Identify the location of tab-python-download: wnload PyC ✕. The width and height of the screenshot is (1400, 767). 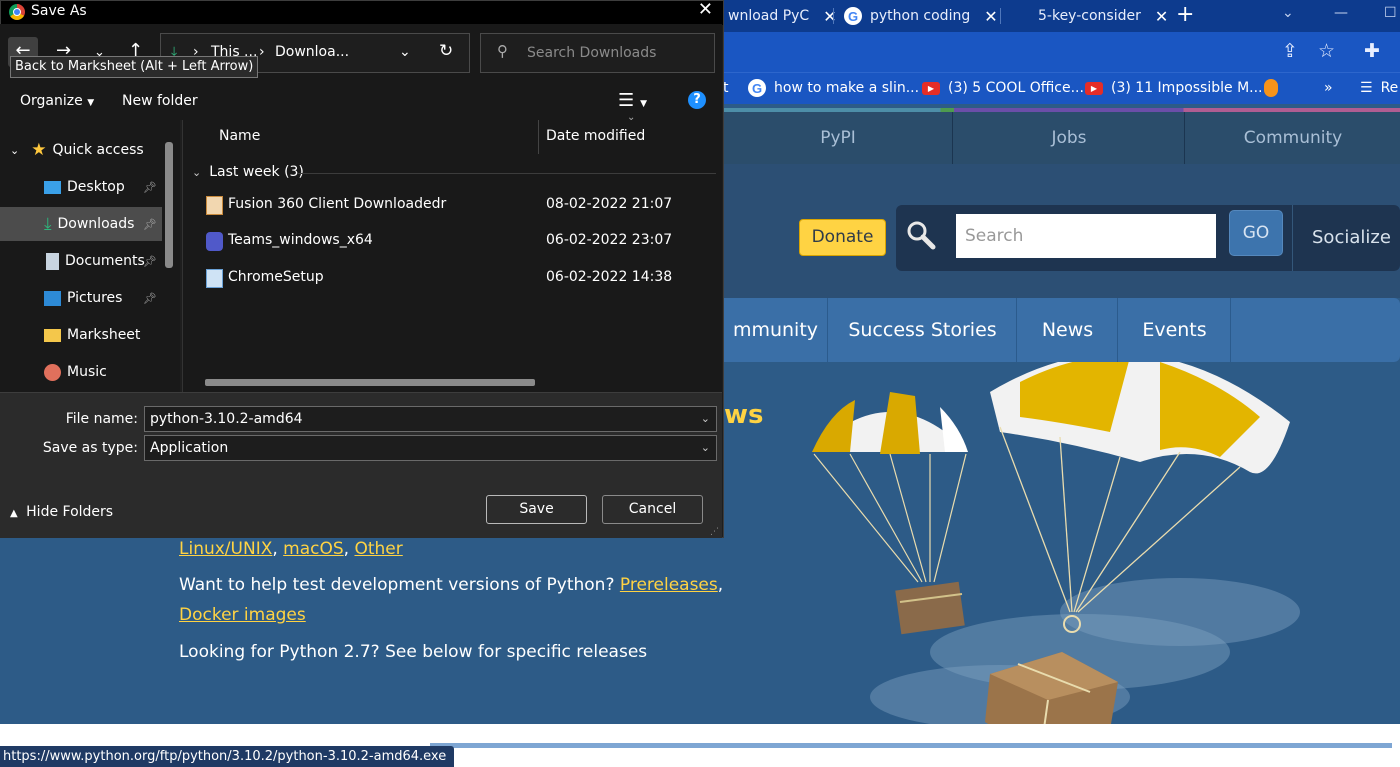
(782, 16).